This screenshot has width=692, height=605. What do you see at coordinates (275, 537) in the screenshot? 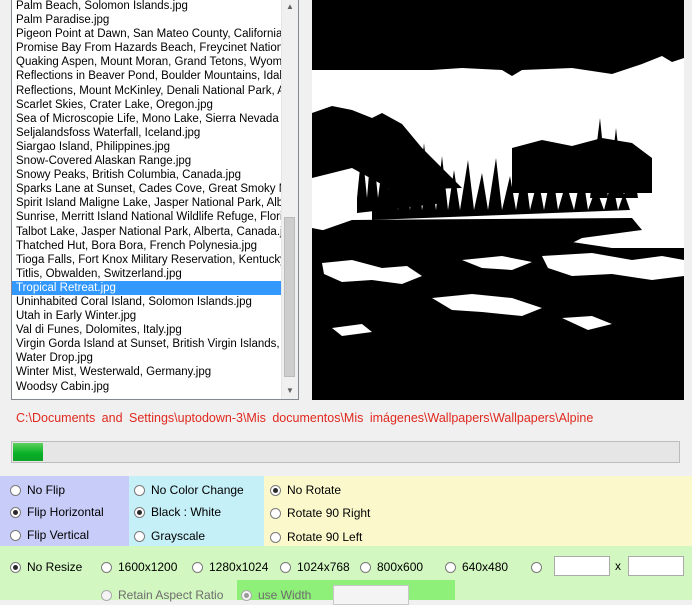
I see `radio-rotate-90-left` at bounding box center [275, 537].